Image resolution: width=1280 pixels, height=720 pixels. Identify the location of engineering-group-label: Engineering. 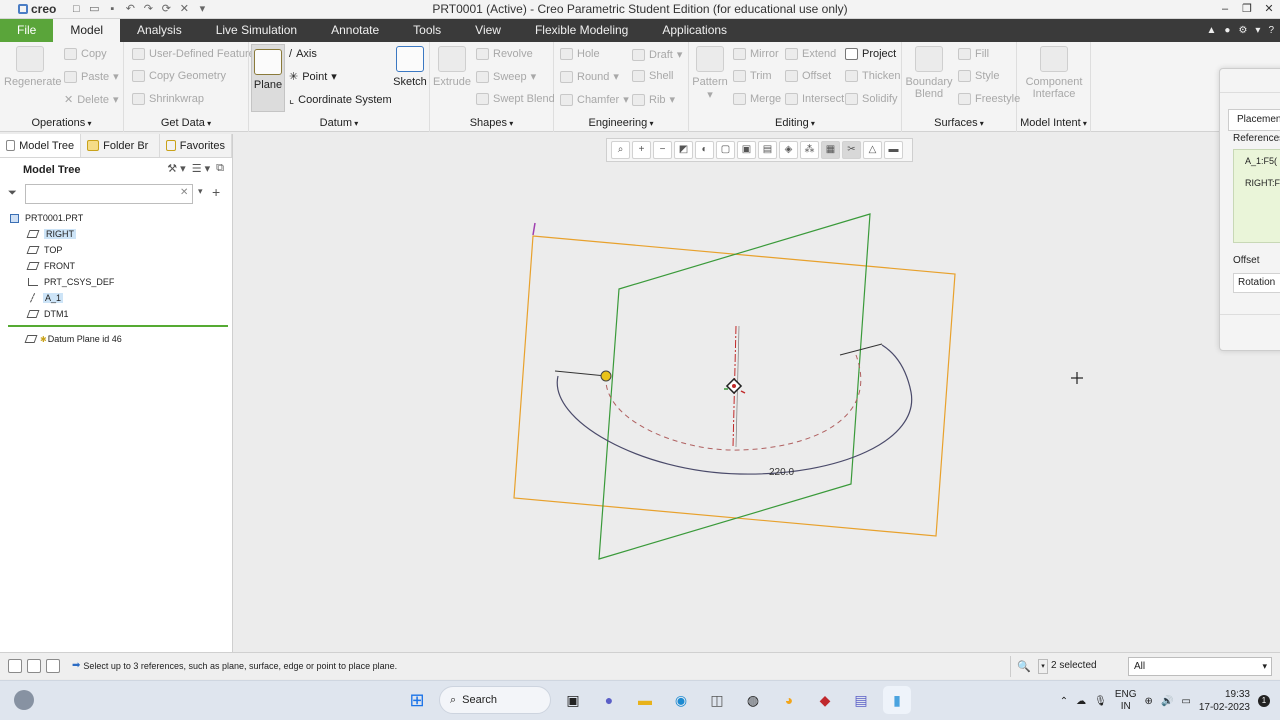
(621, 123).